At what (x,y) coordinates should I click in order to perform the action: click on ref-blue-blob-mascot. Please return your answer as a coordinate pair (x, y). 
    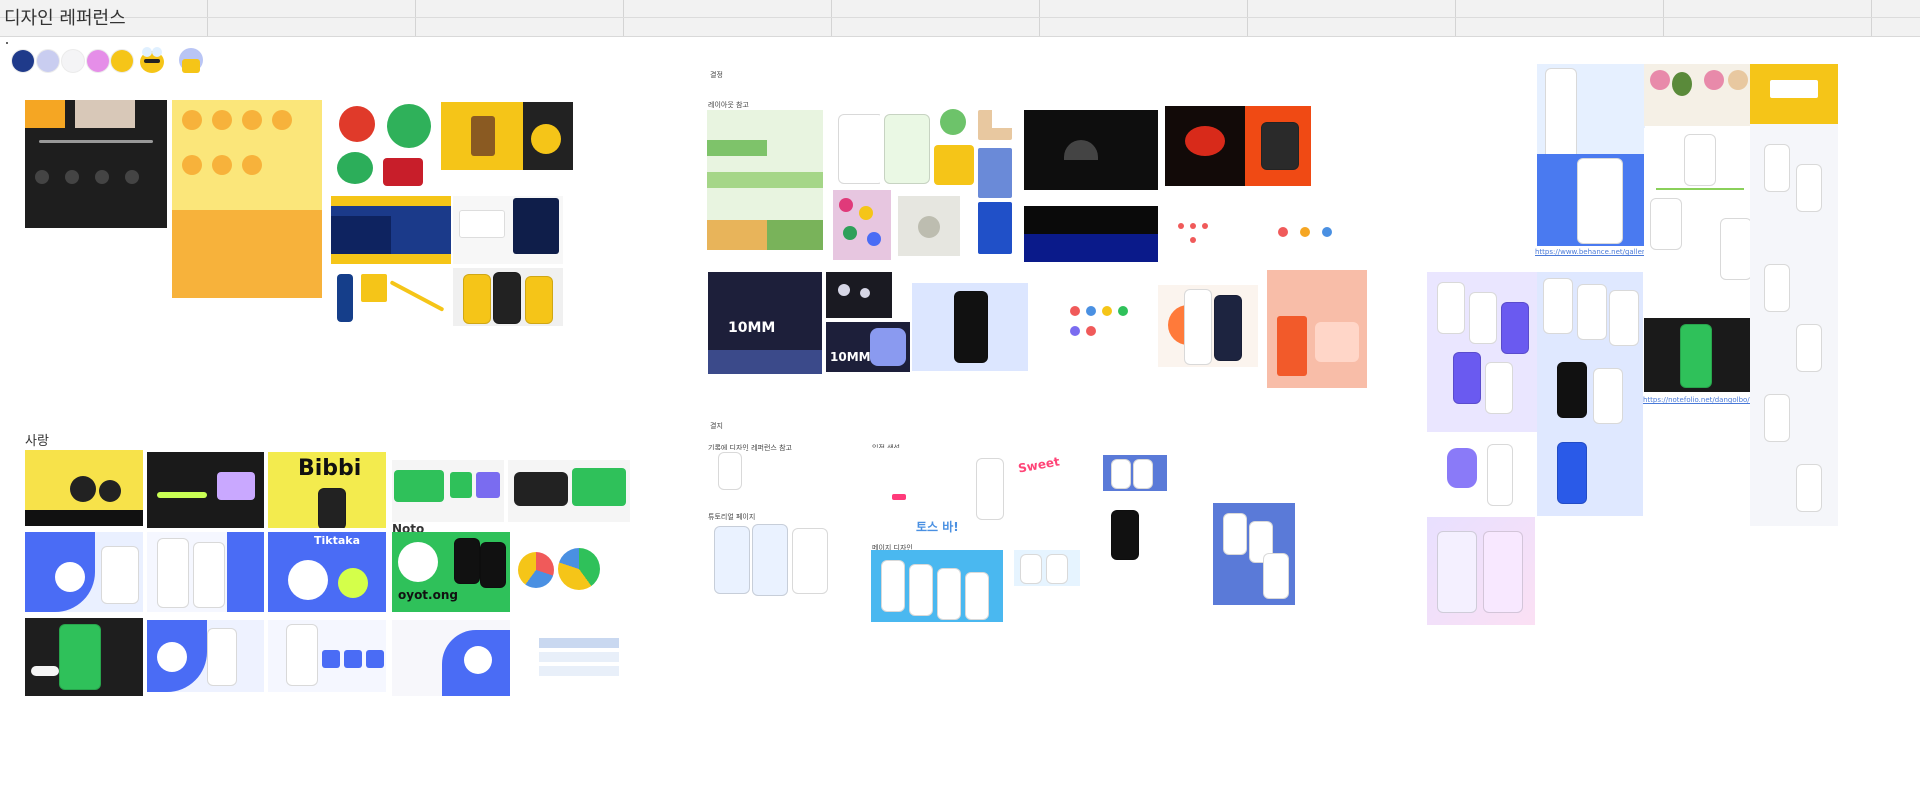
    Looking at the image, I should click on (205, 656).